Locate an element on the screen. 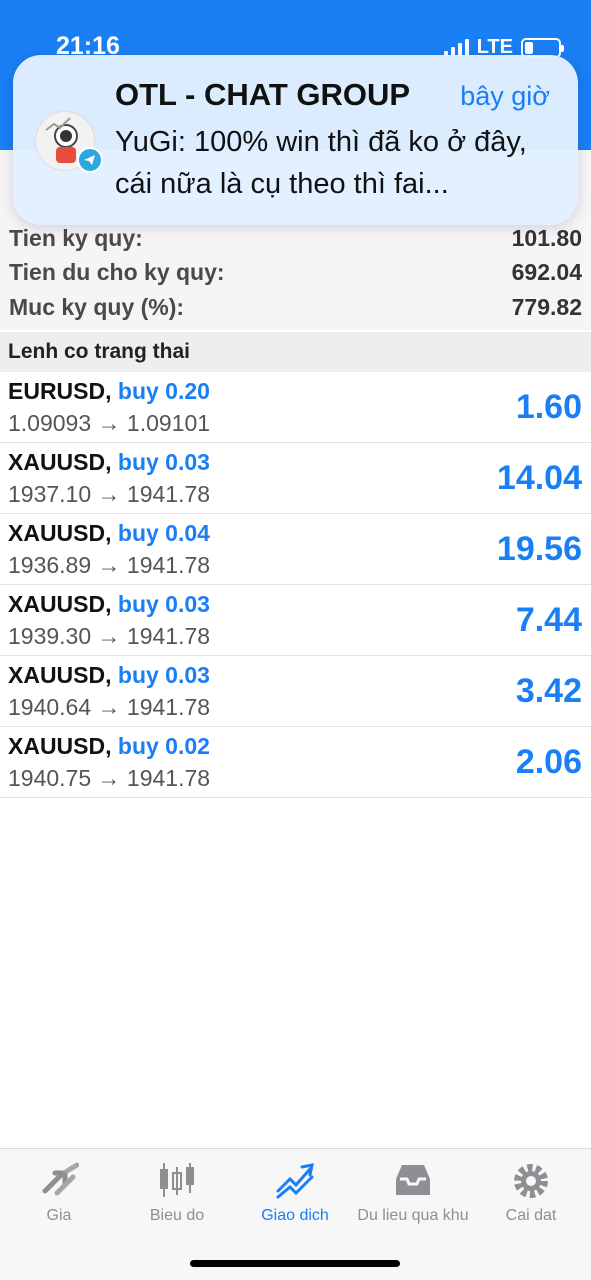 The width and height of the screenshot is (591, 1280). account-row-free-margin: Tien du cho ky quy: 692.04 is located at coordinates (295, 272).